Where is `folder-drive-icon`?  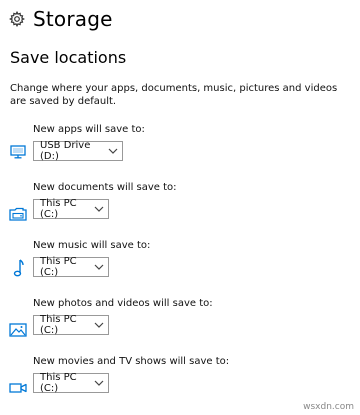 folder-drive-icon is located at coordinates (18, 214).